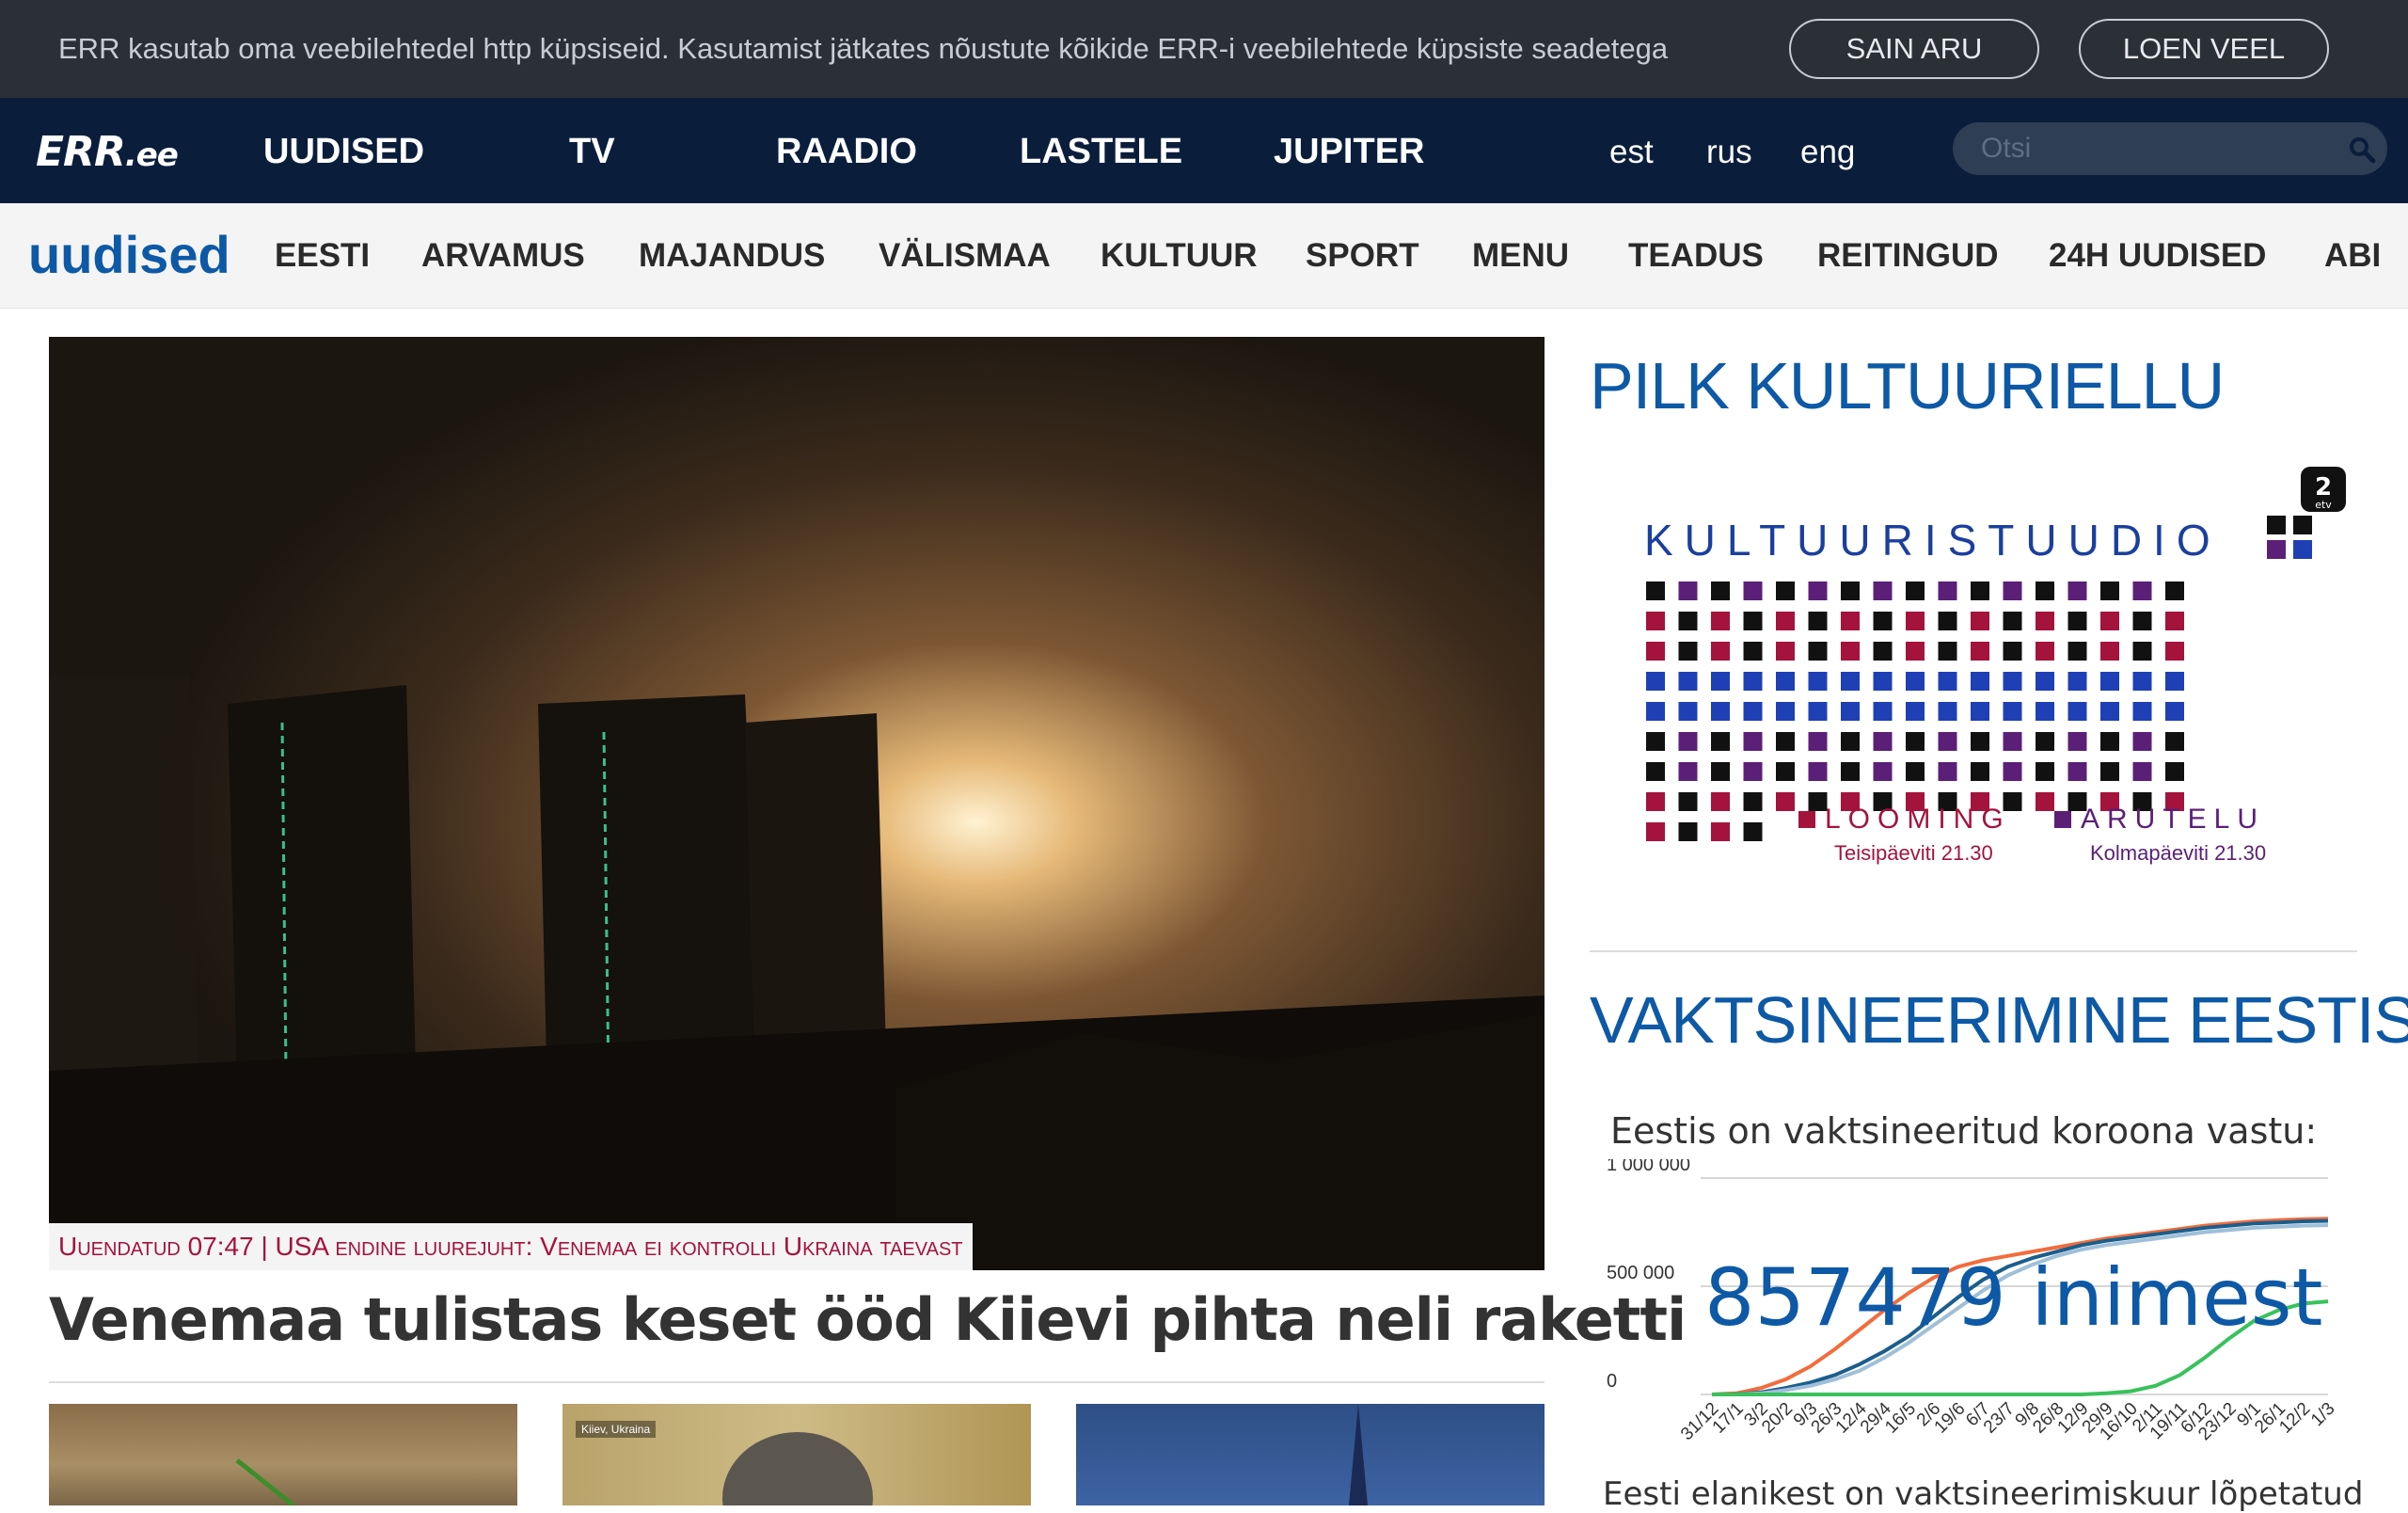 The image size is (2408, 1513). Describe the element at coordinates (129, 254) in the screenshot. I see `section-title: uudised` at that location.